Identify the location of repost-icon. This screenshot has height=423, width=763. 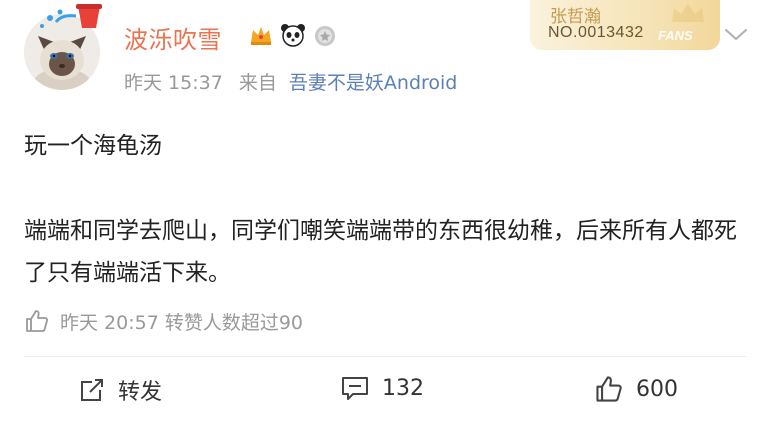
(92, 390).